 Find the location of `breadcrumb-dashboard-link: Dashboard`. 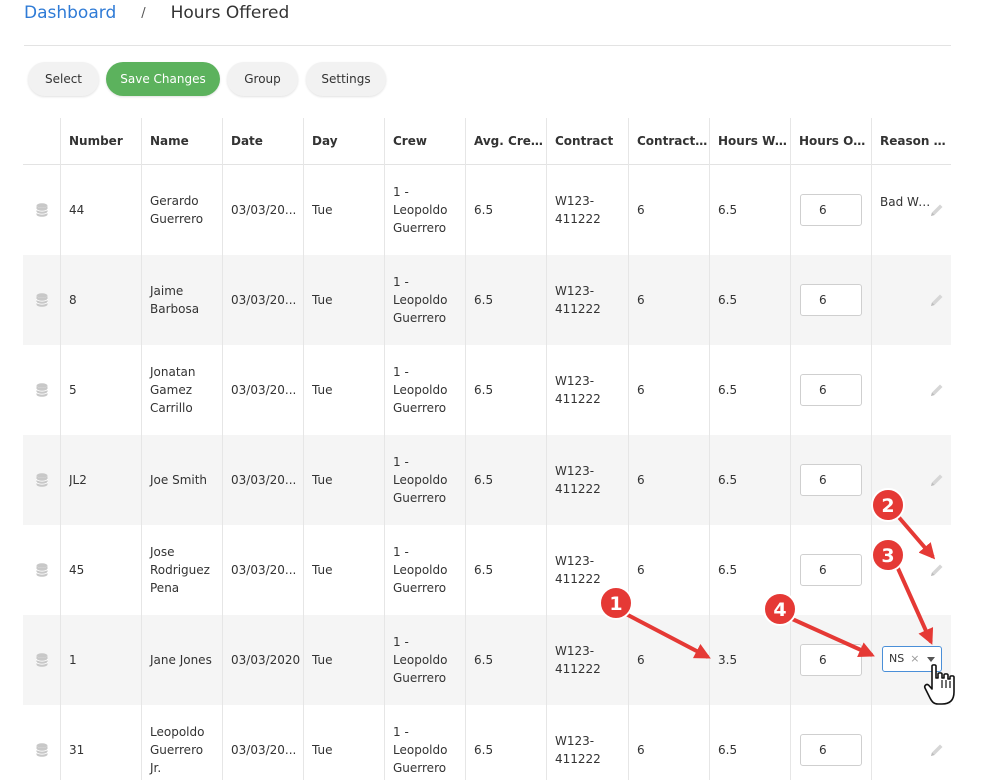

breadcrumb-dashboard-link: Dashboard is located at coordinates (70, 13).